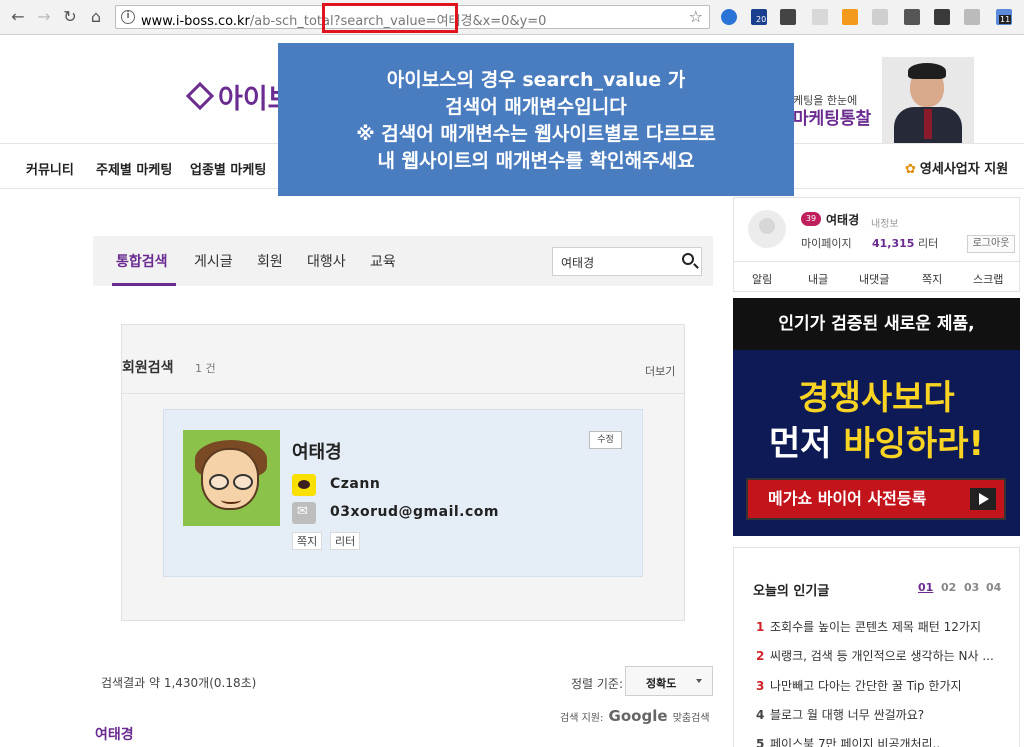 Image resolution: width=1024 pixels, height=747 pixels. What do you see at coordinates (760, 656) in the screenshot?
I see `popular-rank: 2` at bounding box center [760, 656].